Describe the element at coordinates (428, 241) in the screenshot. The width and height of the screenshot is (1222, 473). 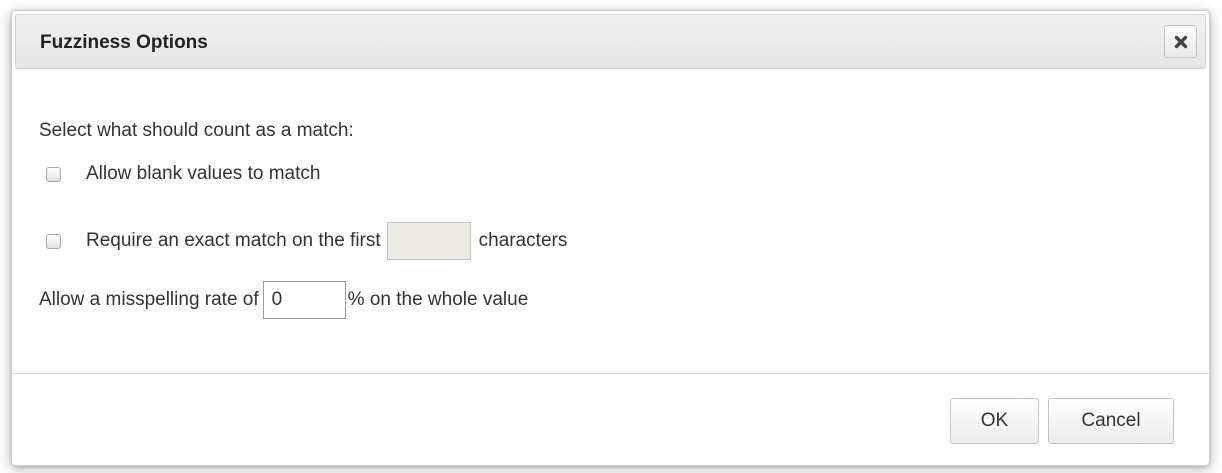
I see `exact-match-characters-input` at that location.